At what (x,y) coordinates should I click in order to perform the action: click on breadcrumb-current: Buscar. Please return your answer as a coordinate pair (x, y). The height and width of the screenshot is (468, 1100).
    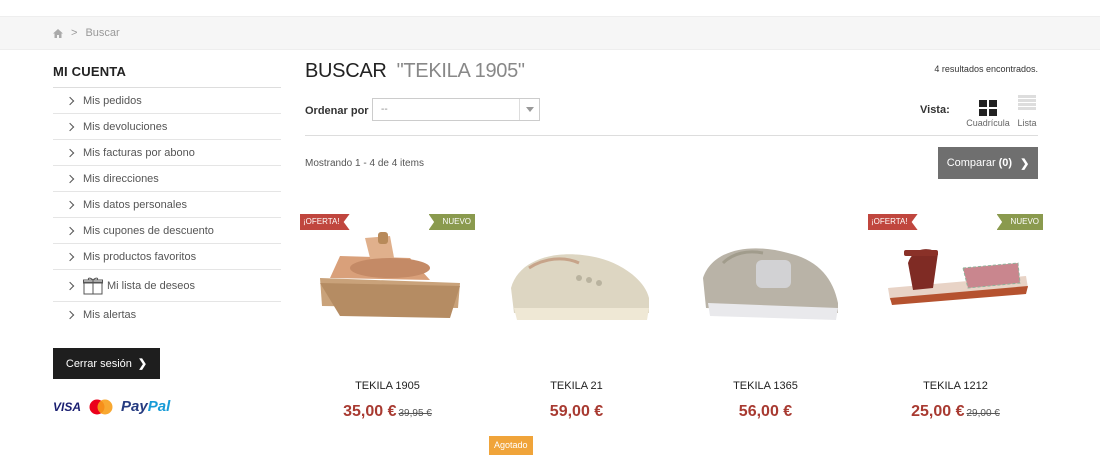
    Looking at the image, I should click on (102, 33).